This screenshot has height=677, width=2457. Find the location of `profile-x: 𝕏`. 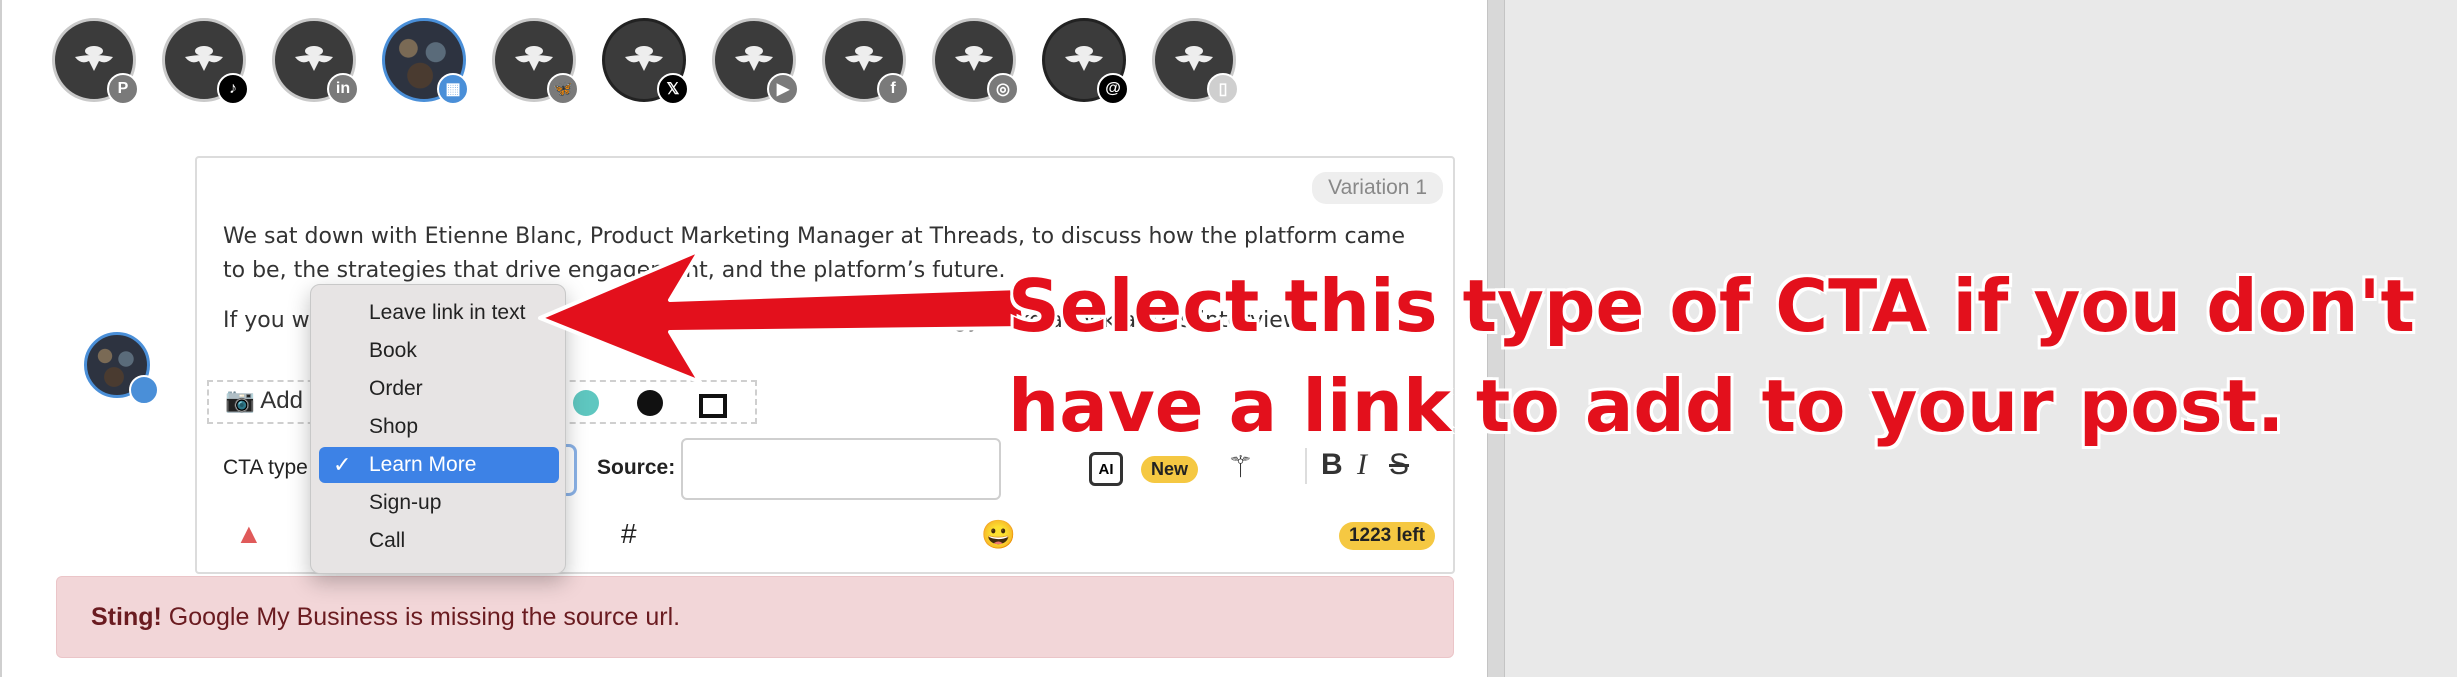

profile-x: 𝕏 is located at coordinates (645, 61).